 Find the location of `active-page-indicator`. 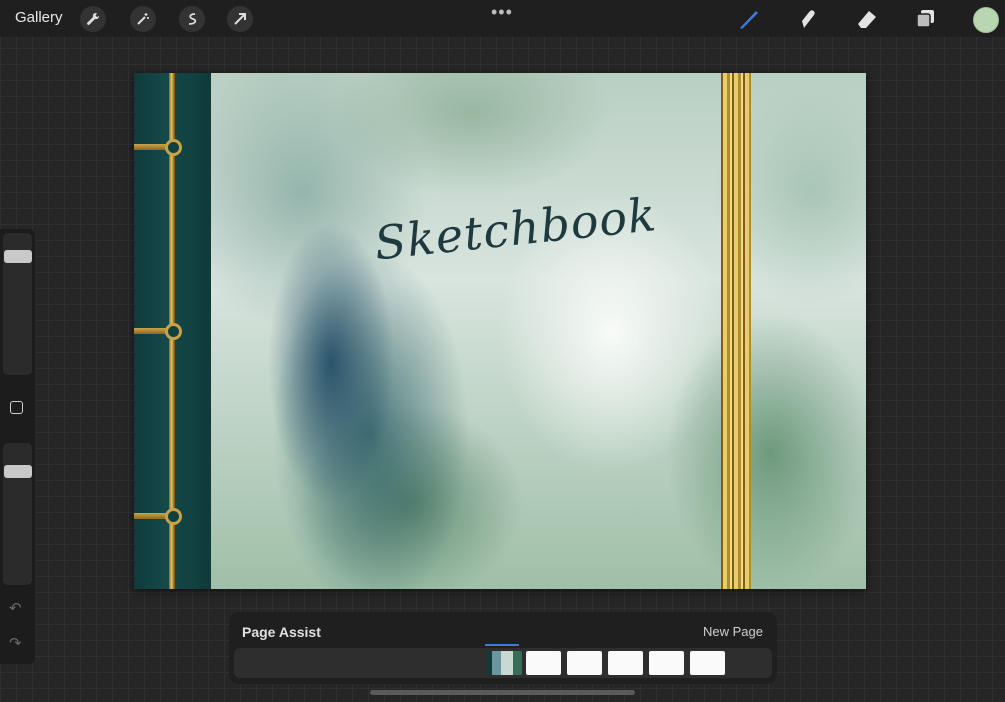

active-page-indicator is located at coordinates (502, 645).